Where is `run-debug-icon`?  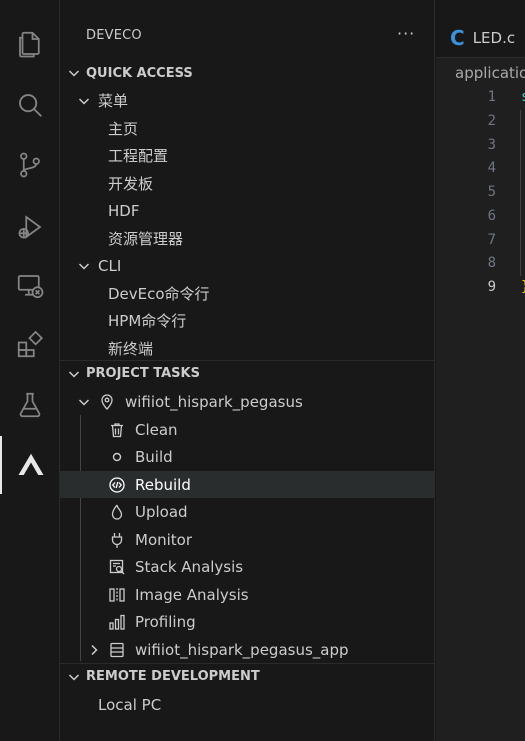
run-debug-icon is located at coordinates (30, 227).